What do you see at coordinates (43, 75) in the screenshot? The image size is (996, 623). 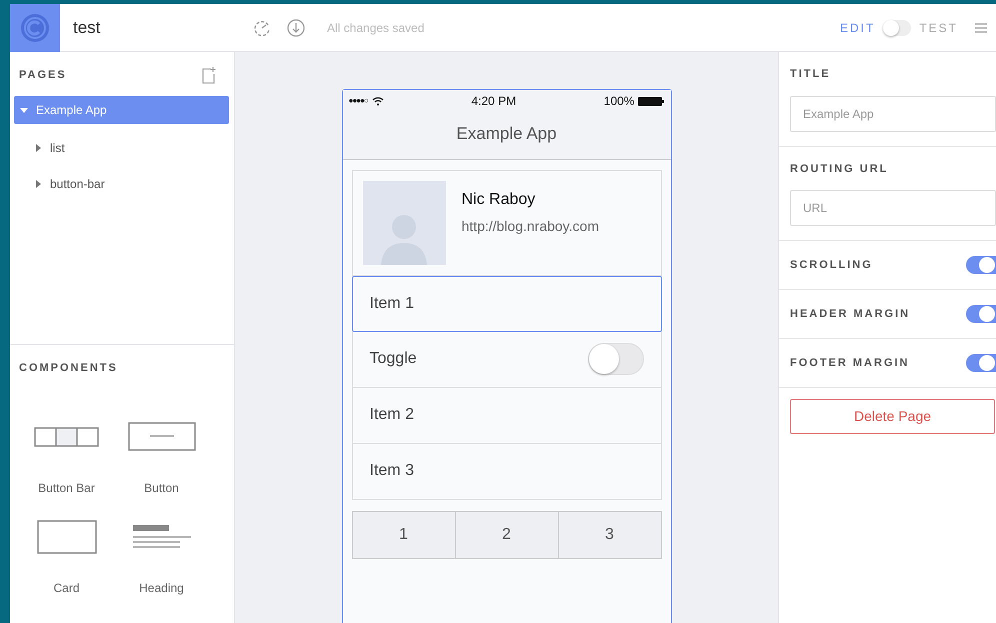 I see `section-heading: PAGES` at bounding box center [43, 75].